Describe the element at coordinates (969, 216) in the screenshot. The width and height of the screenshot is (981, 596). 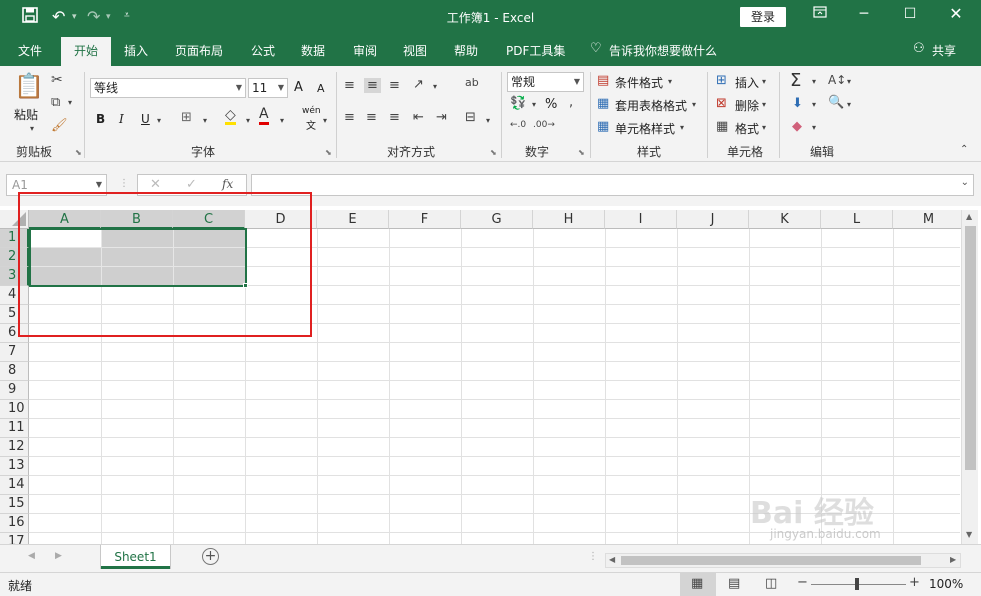
I see `scroll-up-icon: ▲` at that location.